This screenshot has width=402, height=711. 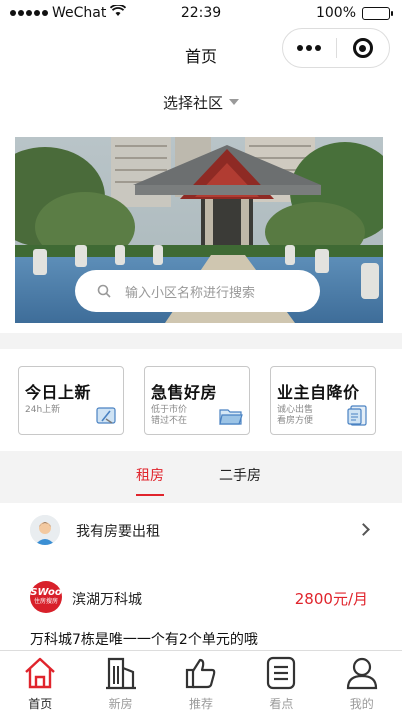 What do you see at coordinates (335, 13) in the screenshot?
I see `battery-percent: 100%` at bounding box center [335, 13].